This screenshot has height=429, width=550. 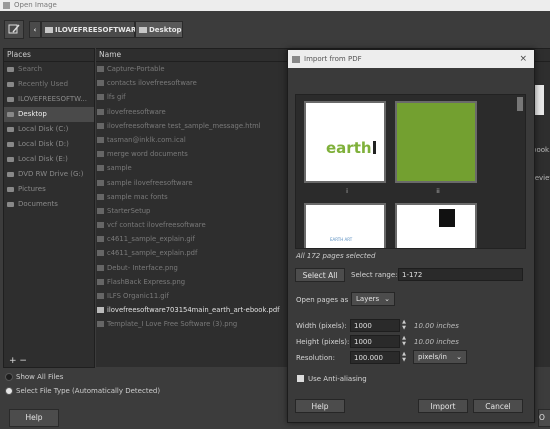 What do you see at coordinates (49, 361) in the screenshot?
I see `add-remove-bookmark-buttons: + −` at bounding box center [49, 361].